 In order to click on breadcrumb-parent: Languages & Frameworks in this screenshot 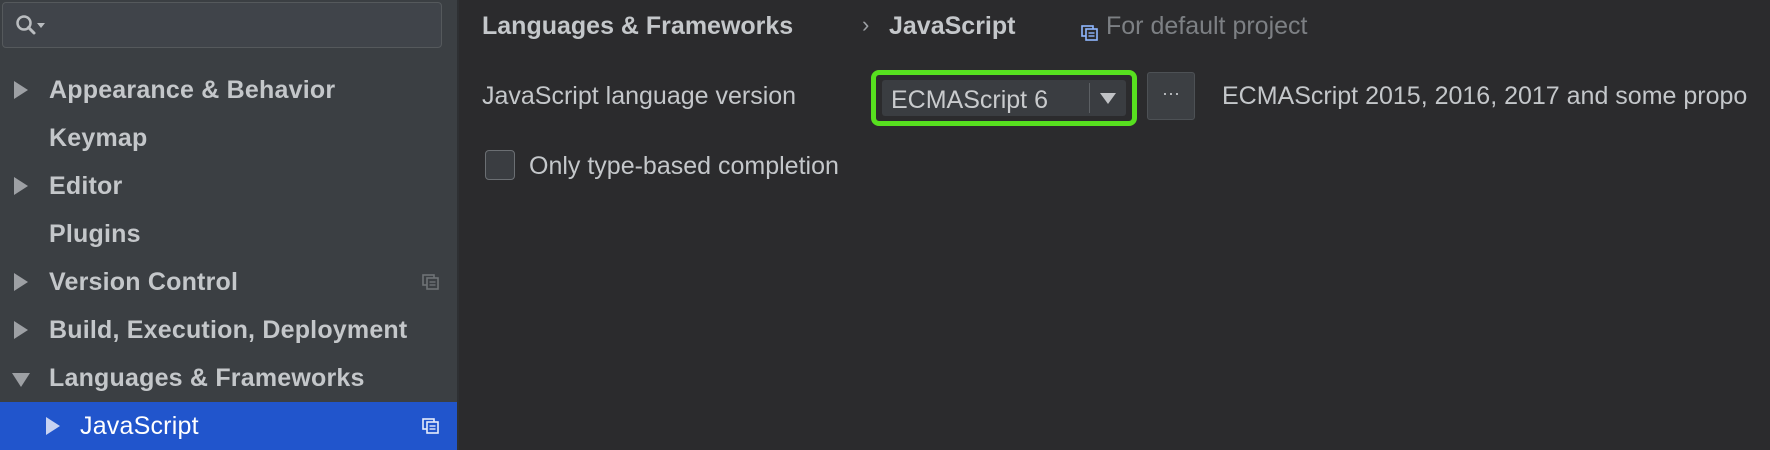, I will do `click(637, 26)`.